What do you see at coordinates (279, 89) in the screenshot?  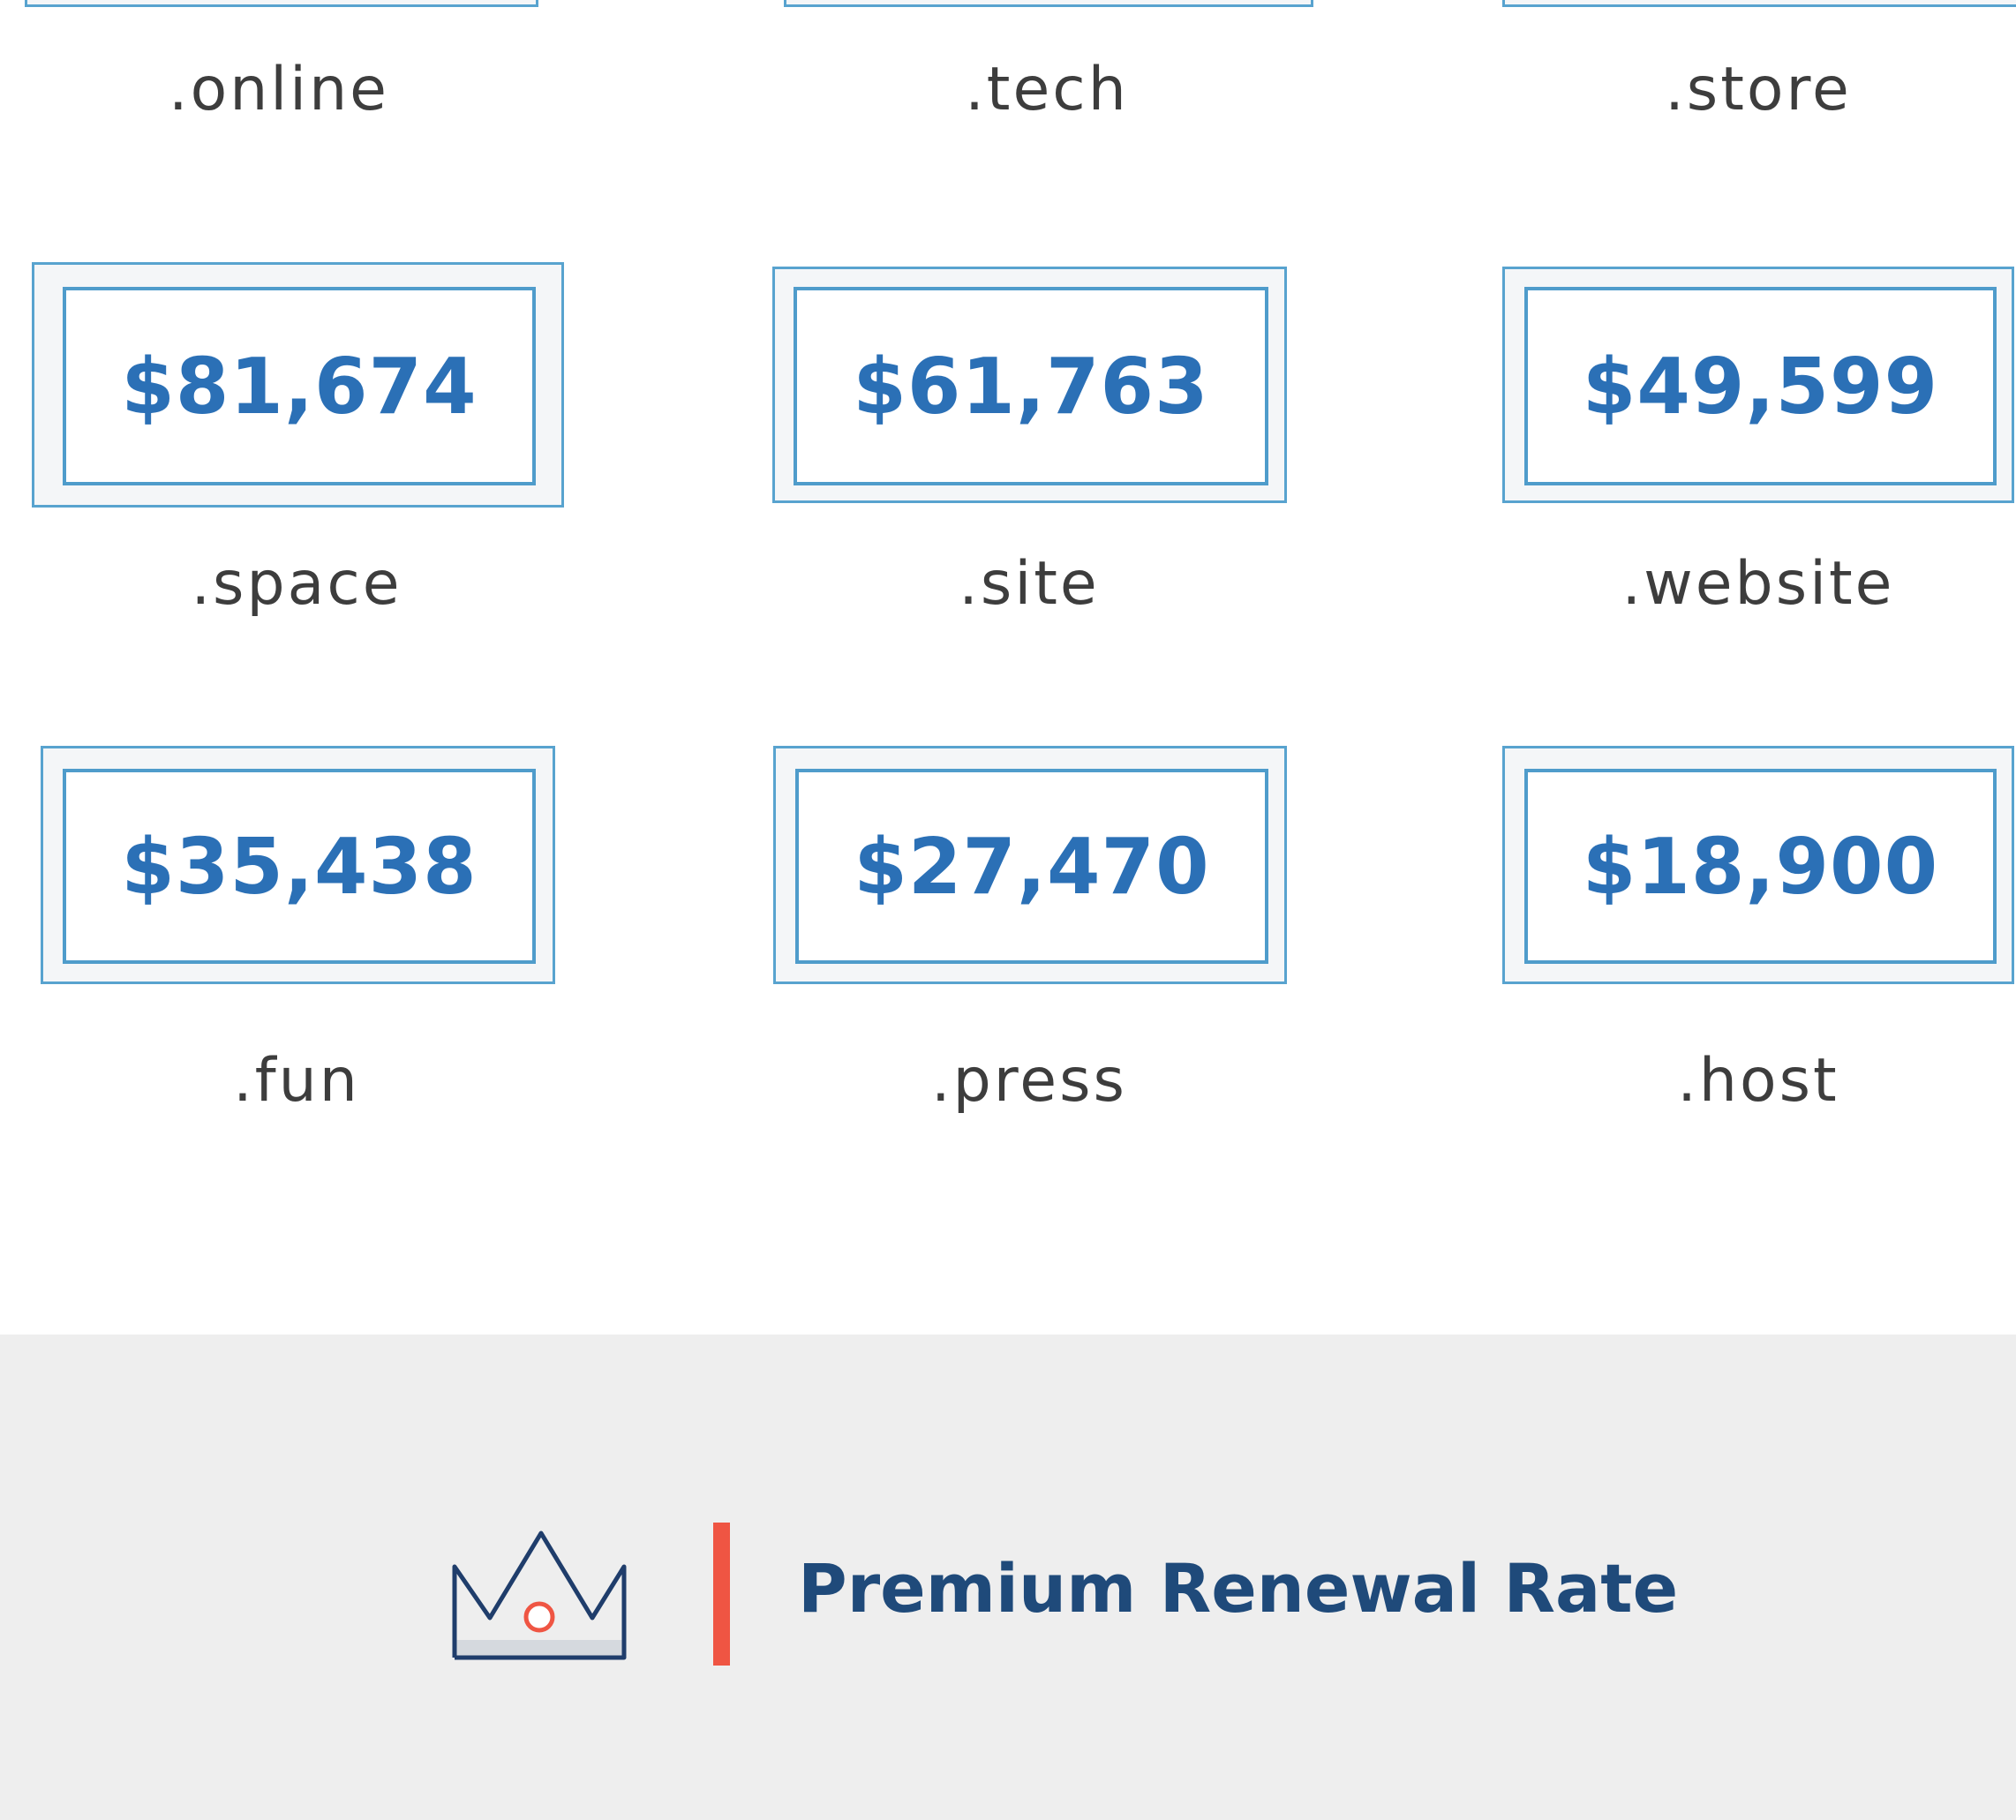 I see `tld-label-online: .online` at bounding box center [279, 89].